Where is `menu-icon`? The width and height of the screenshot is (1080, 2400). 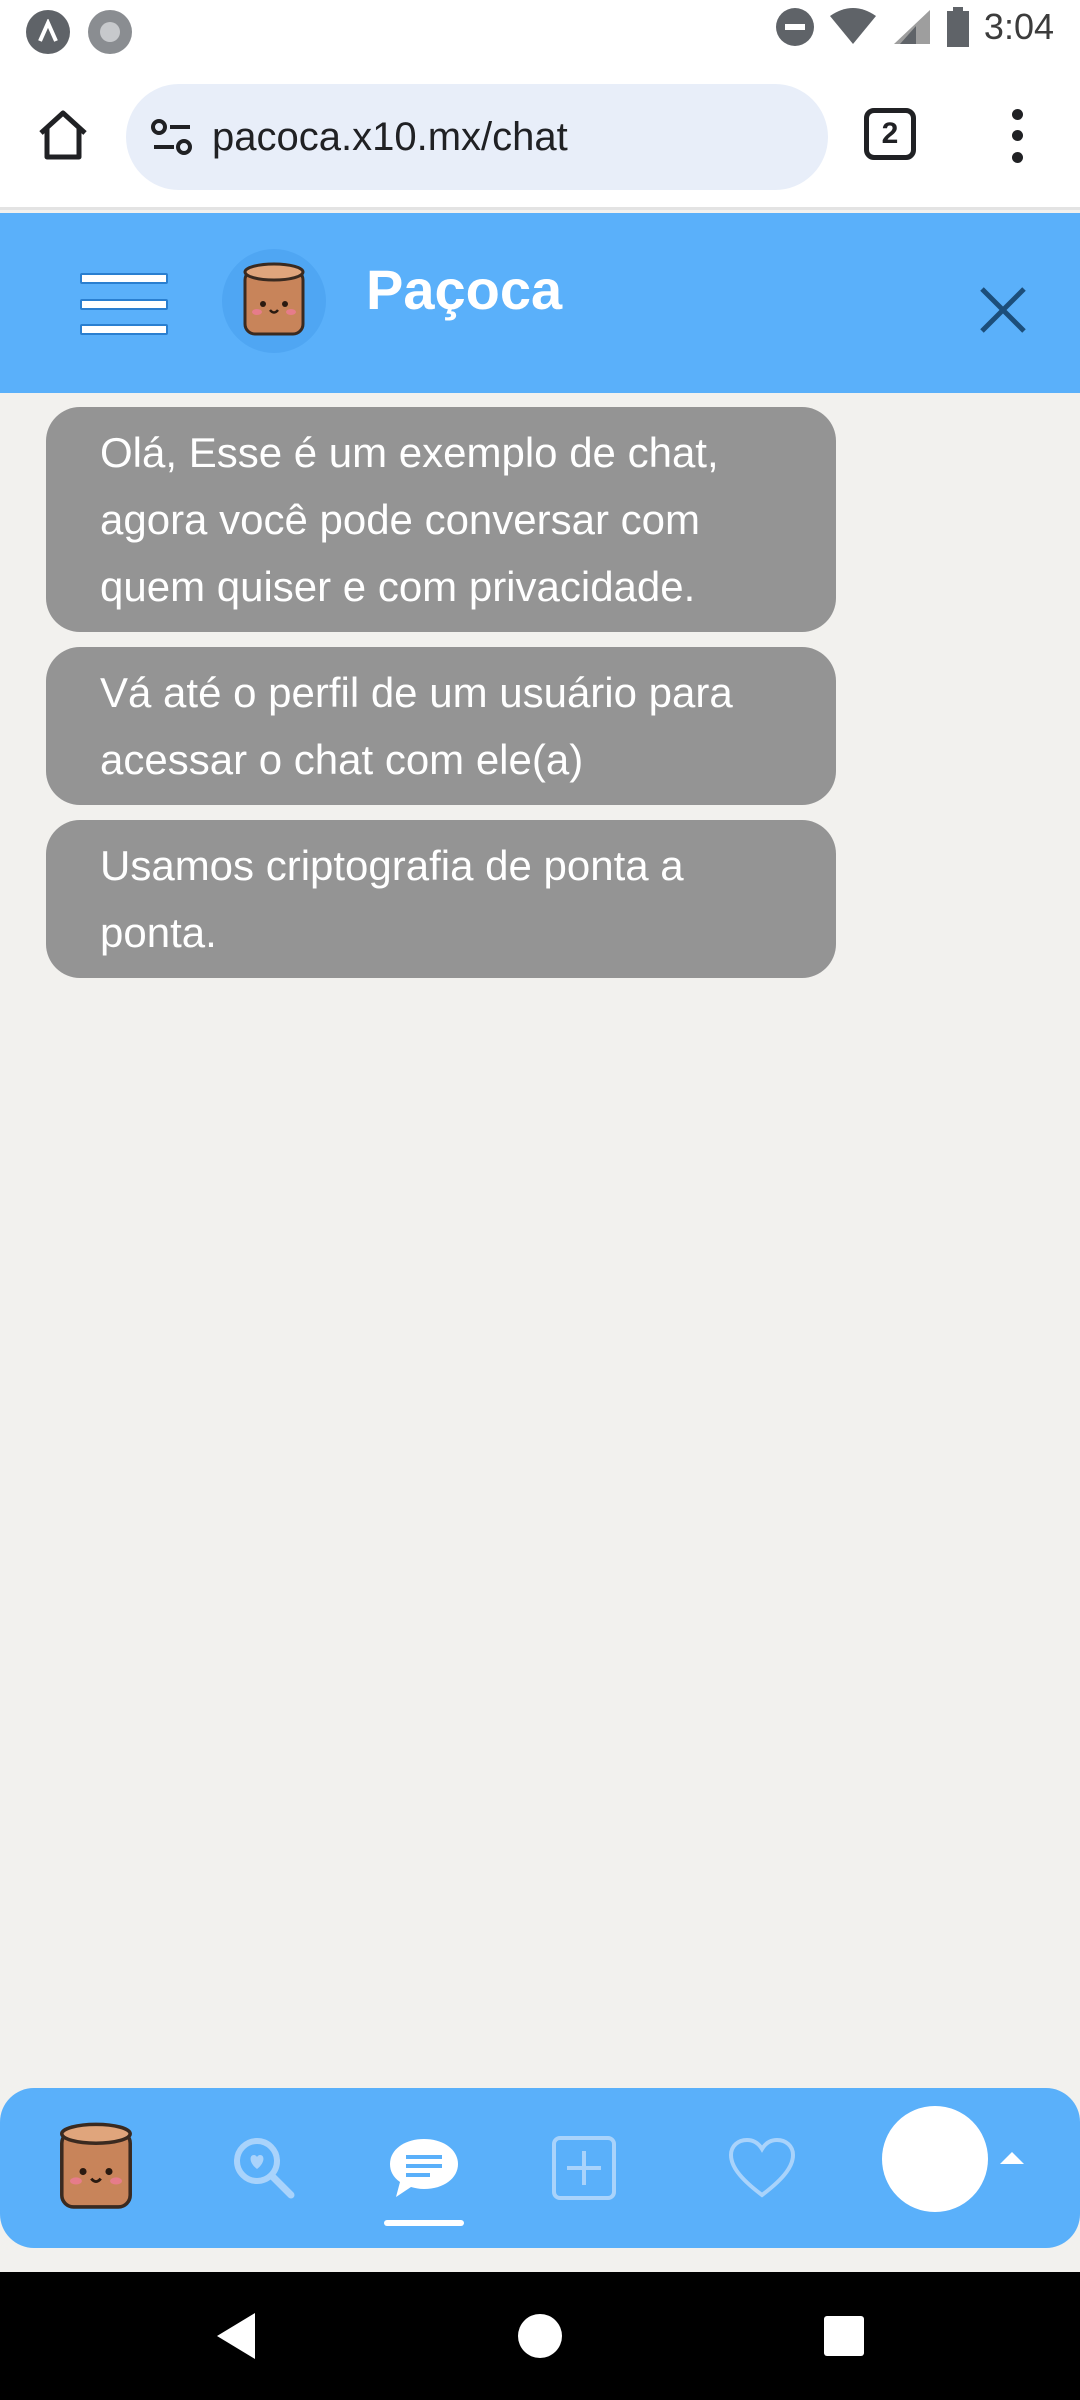 menu-icon is located at coordinates (124, 304).